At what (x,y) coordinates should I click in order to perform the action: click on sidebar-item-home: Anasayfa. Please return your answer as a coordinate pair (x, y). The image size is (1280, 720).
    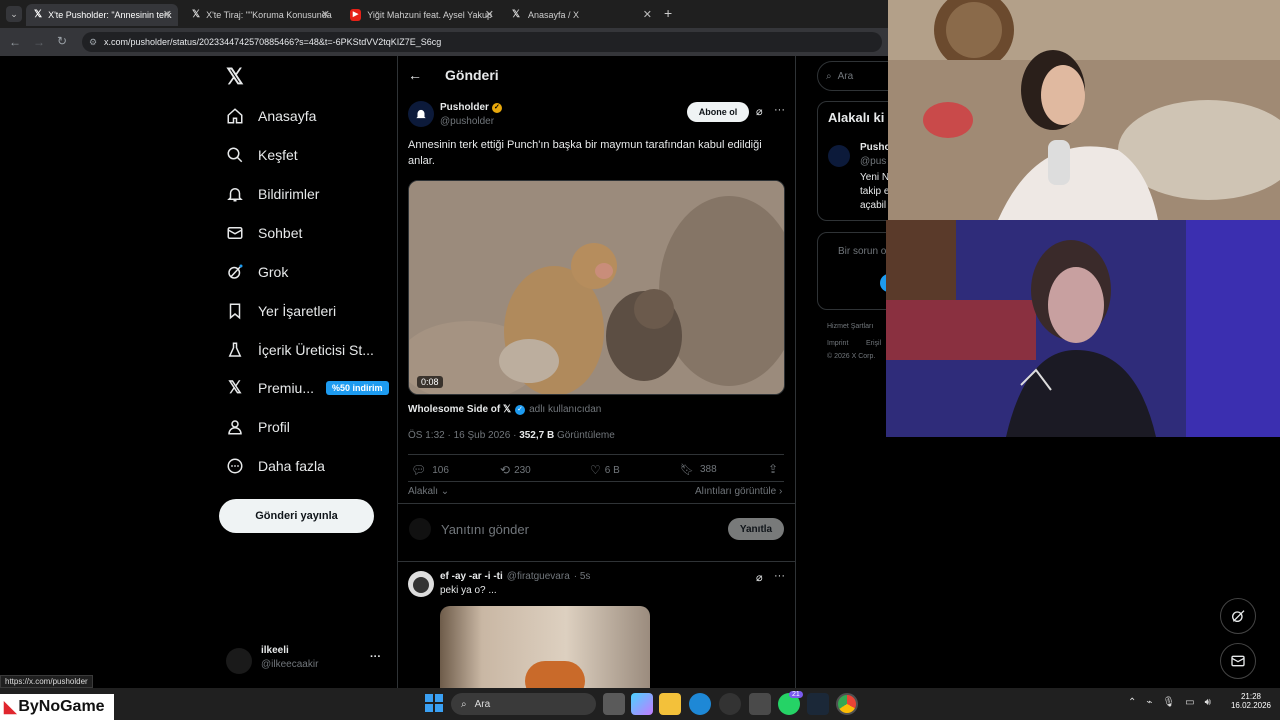
    Looking at the image, I should click on (270, 116).